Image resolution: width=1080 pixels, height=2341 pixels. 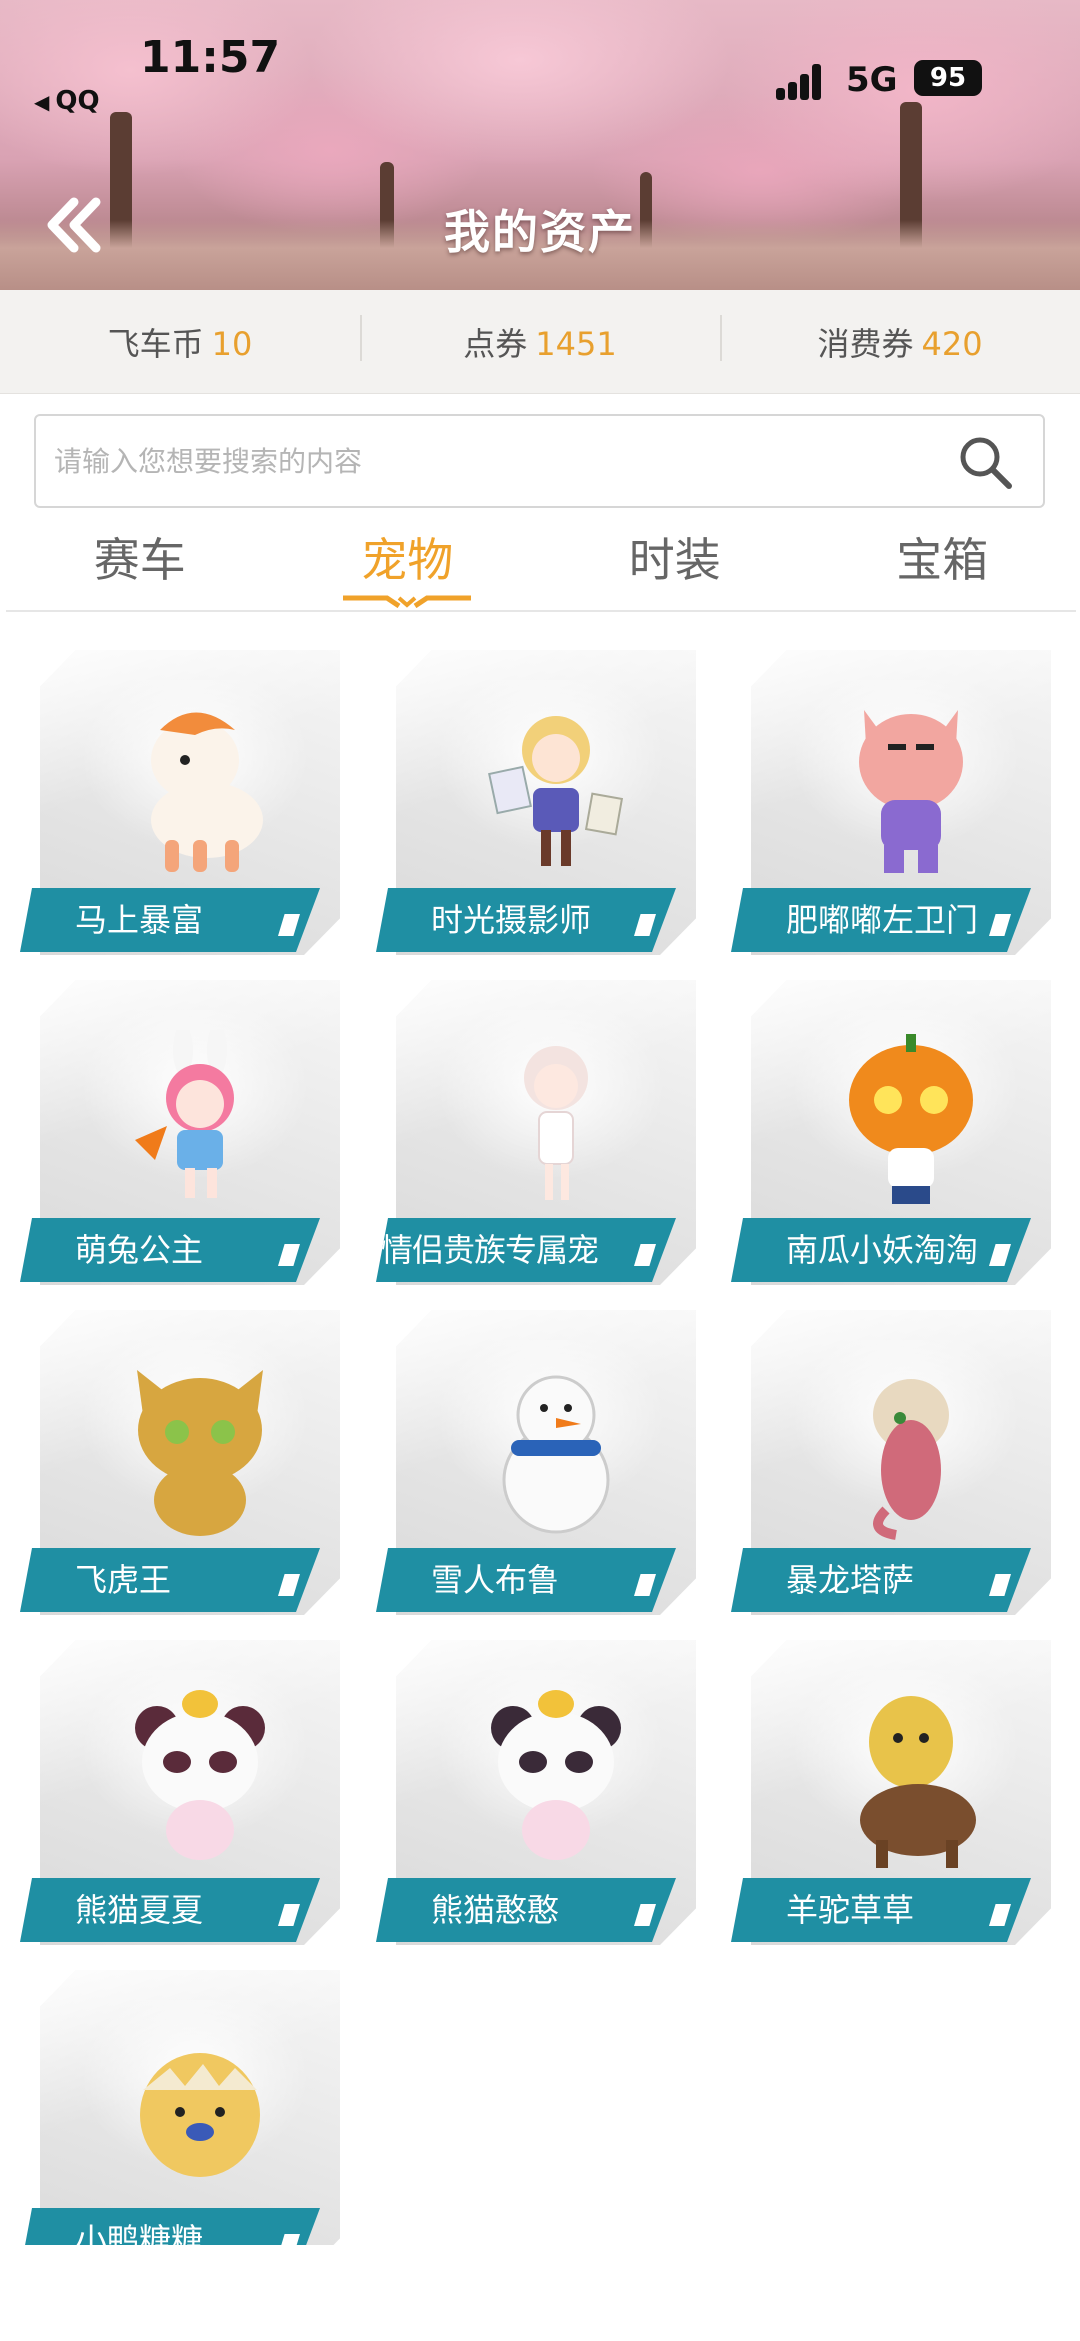 I want to click on search-box, so click(x=539, y=461).